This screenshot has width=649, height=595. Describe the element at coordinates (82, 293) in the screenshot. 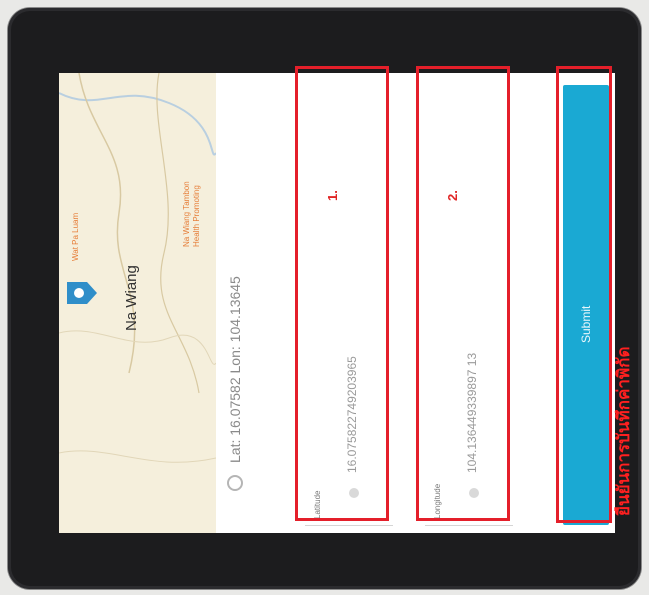

I see `location-pin-icon` at that location.